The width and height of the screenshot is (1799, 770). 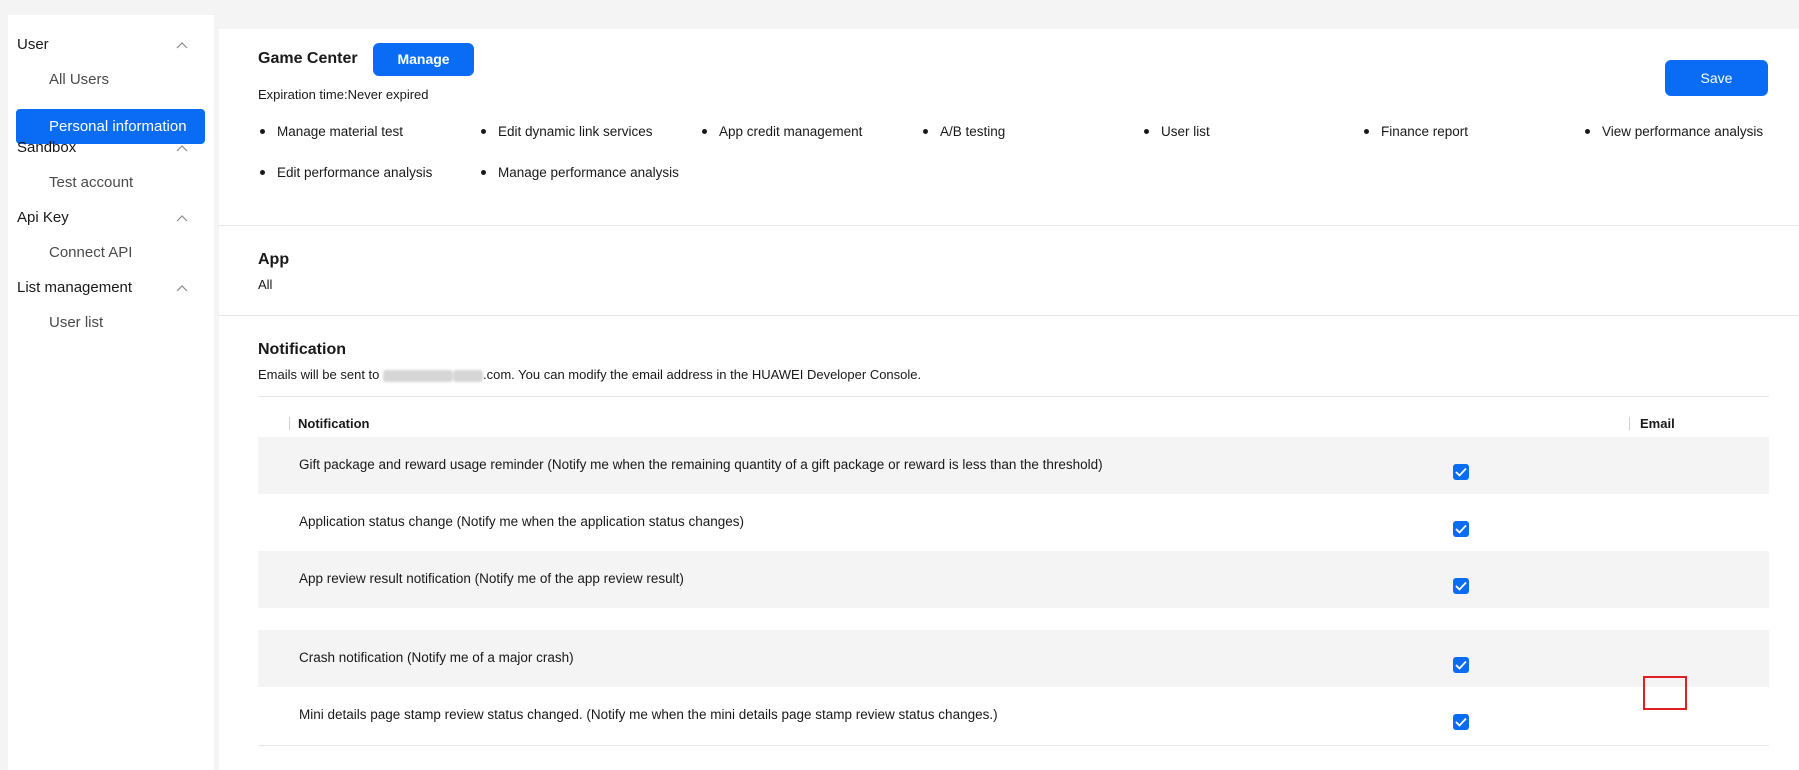 What do you see at coordinates (1416, 131) in the screenshot?
I see `permission-item: Finance report` at bounding box center [1416, 131].